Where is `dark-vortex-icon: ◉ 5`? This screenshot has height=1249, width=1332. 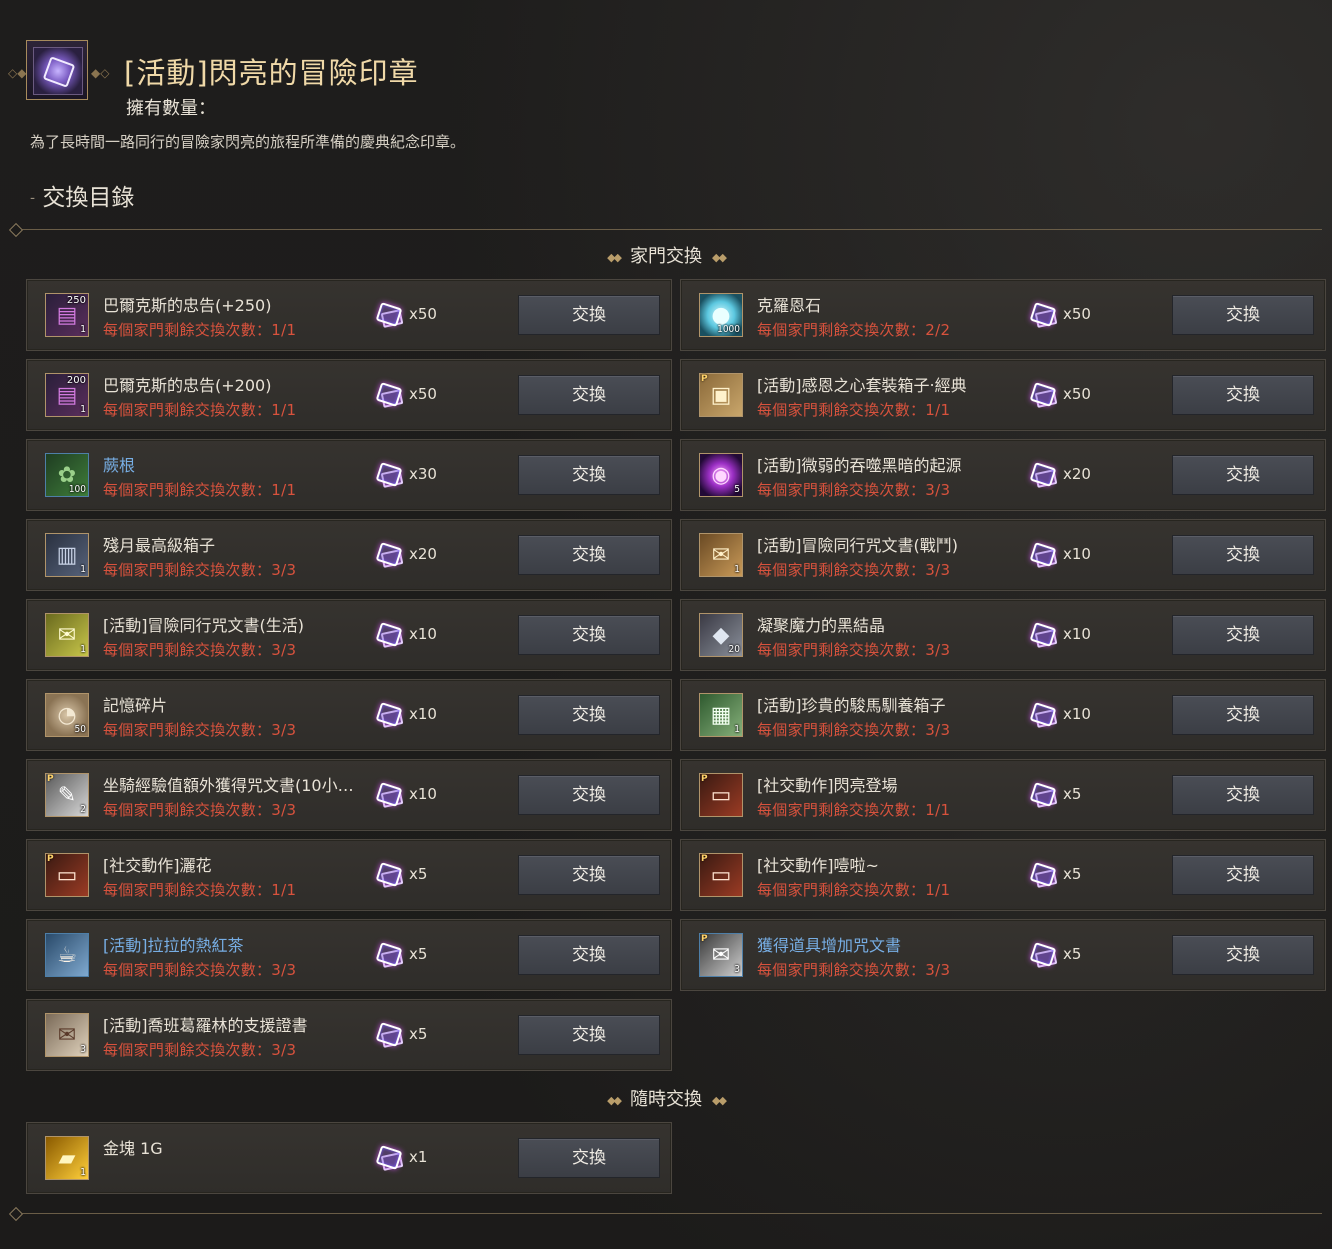
dark-vortex-icon: ◉ 5 is located at coordinates (721, 475).